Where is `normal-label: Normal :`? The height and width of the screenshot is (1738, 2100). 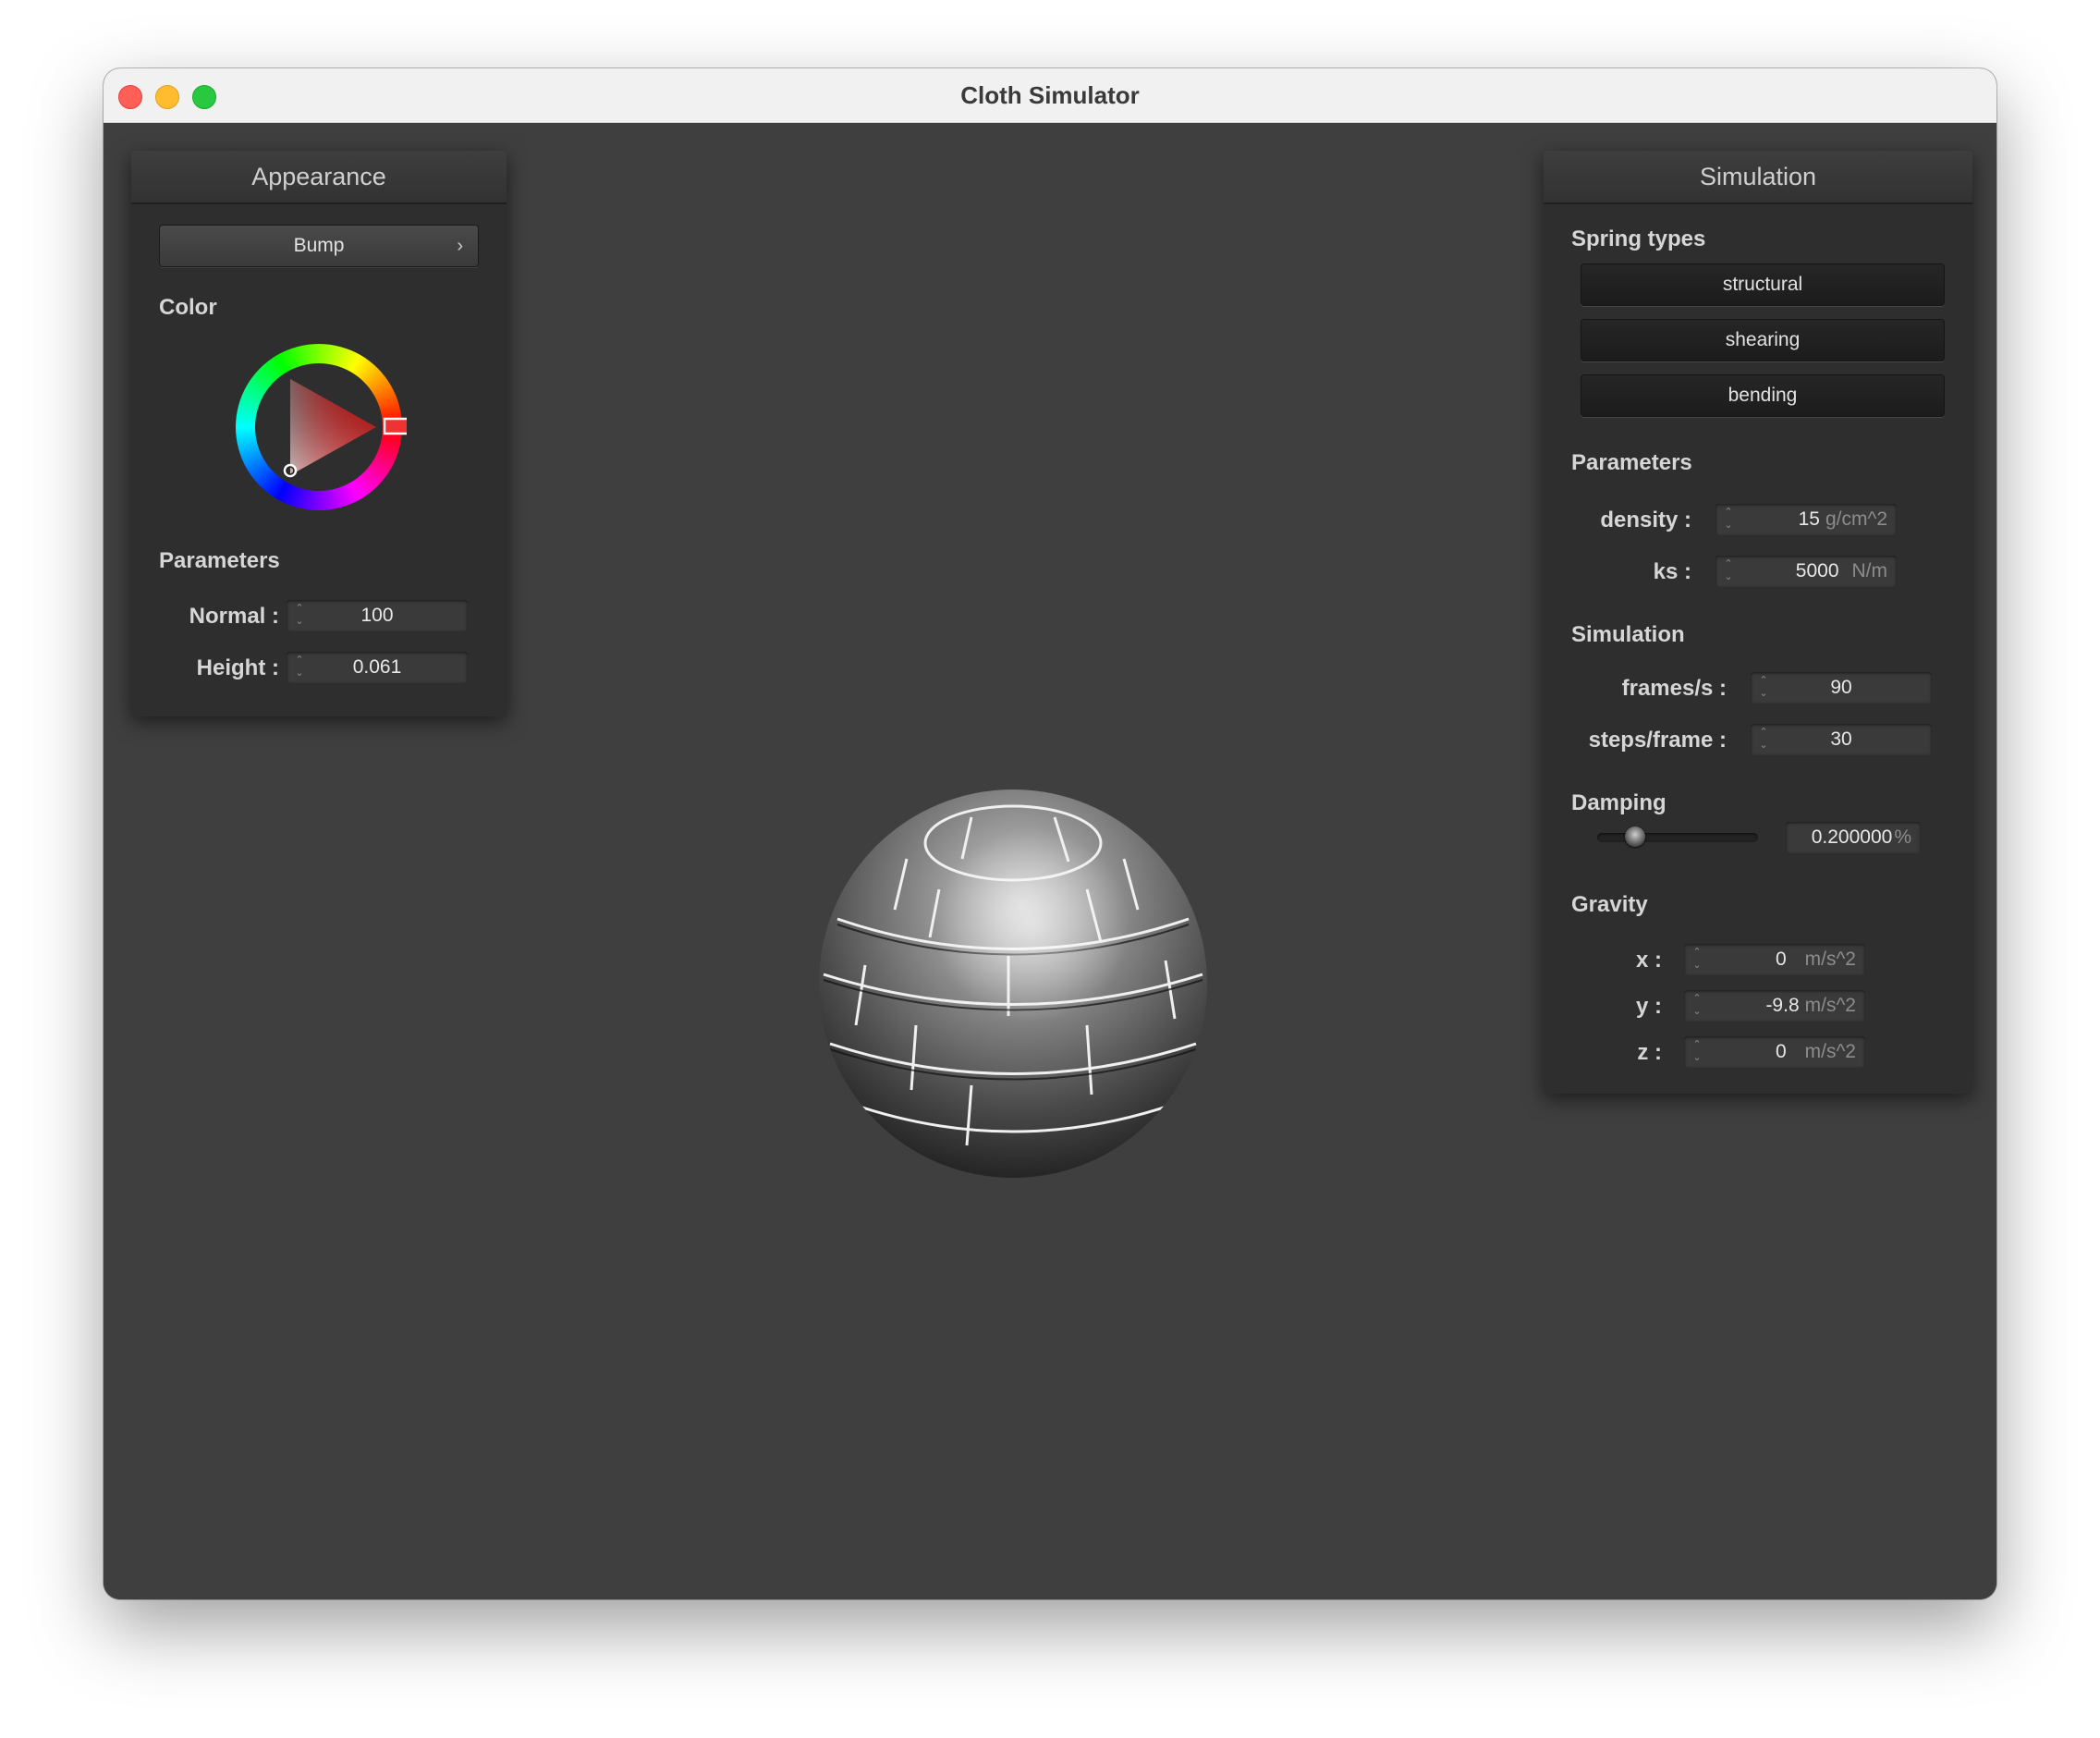
normal-label: Normal : is located at coordinates (234, 616).